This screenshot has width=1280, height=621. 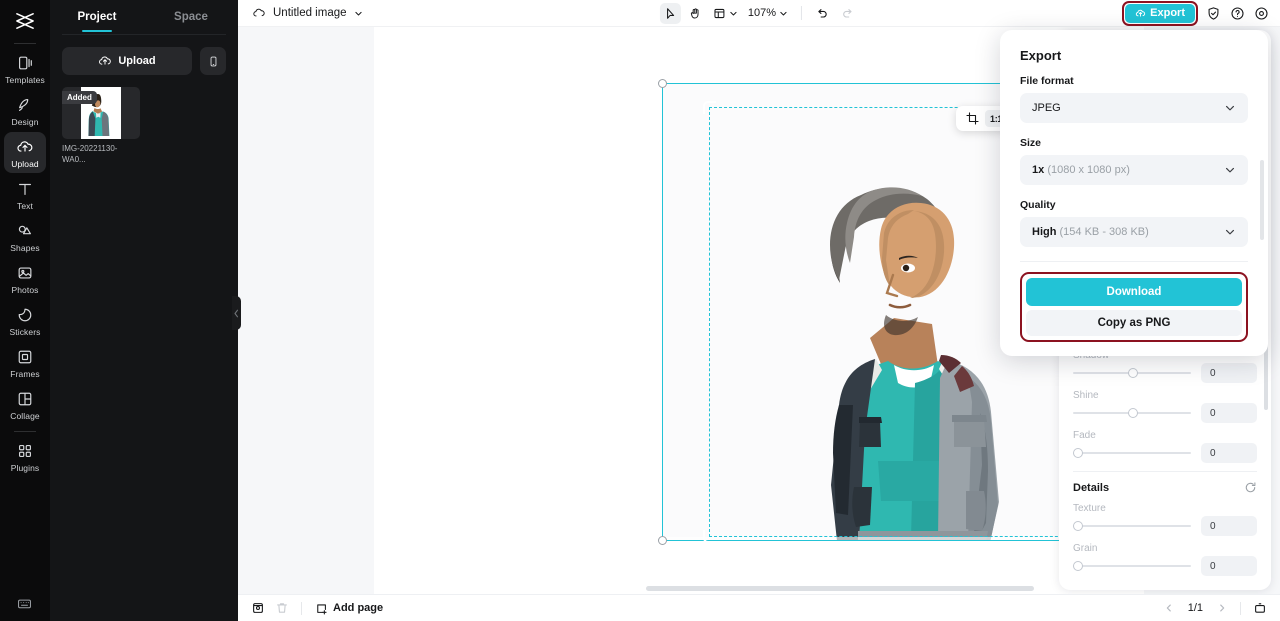 What do you see at coordinates (25, 320) in the screenshot?
I see `sidebar-item-stickers: Stickers` at bounding box center [25, 320].